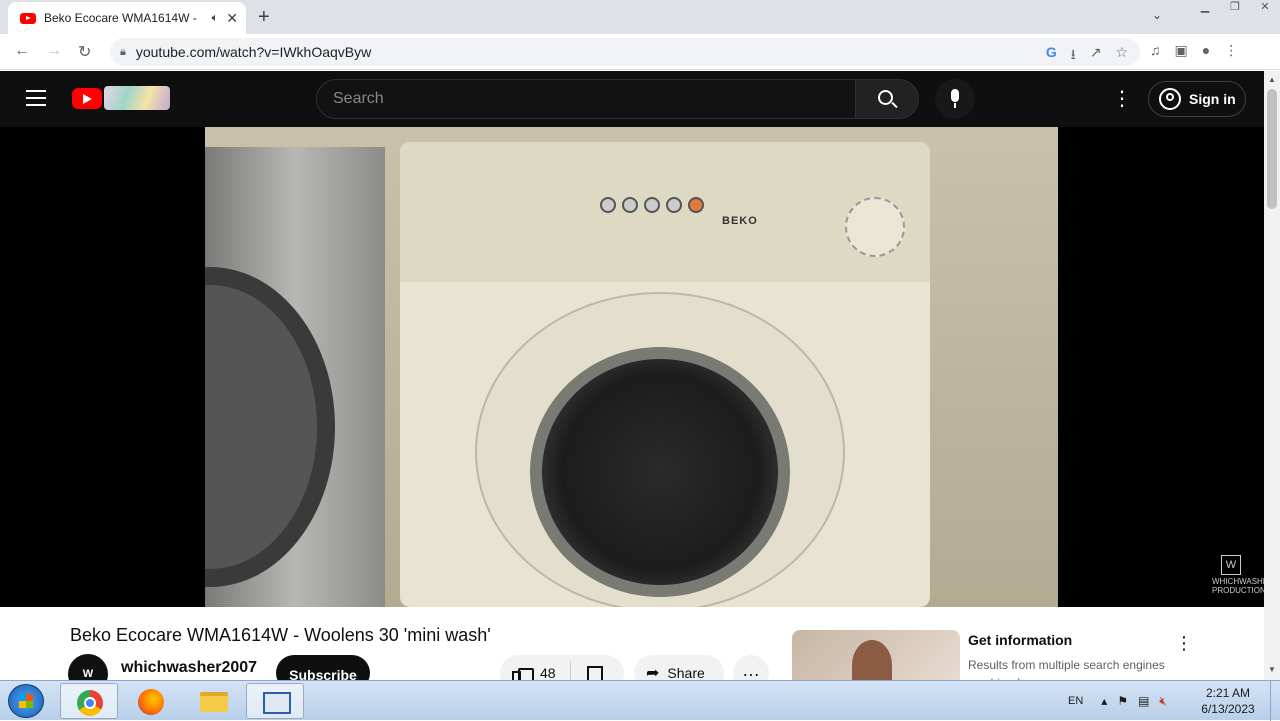 This screenshot has width=1280, height=721. I want to click on like-dislike-group: 48, so click(562, 667).